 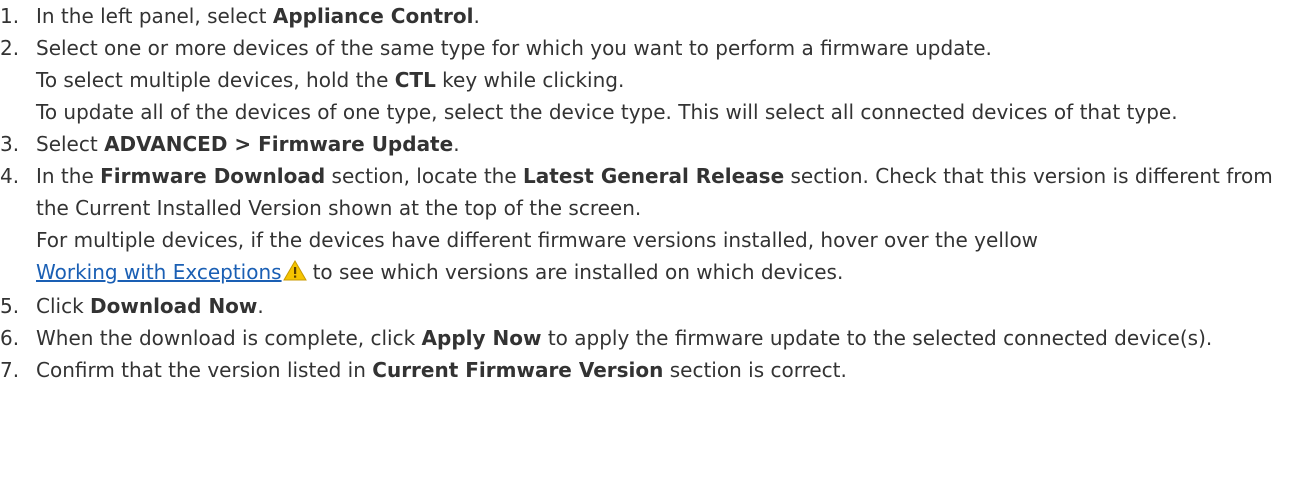 I want to click on step-text: Click, so click(x=63, y=306).